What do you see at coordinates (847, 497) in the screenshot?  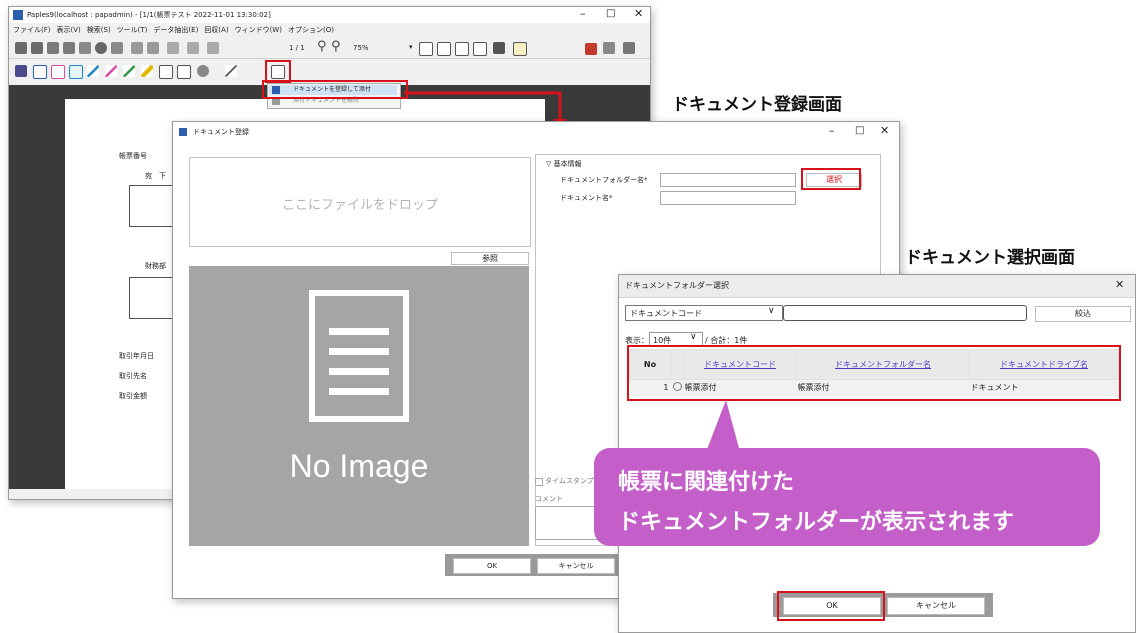 I see `callout-box: 帳票に関連付けた ドキュメントフォルダーが表示されます` at bounding box center [847, 497].